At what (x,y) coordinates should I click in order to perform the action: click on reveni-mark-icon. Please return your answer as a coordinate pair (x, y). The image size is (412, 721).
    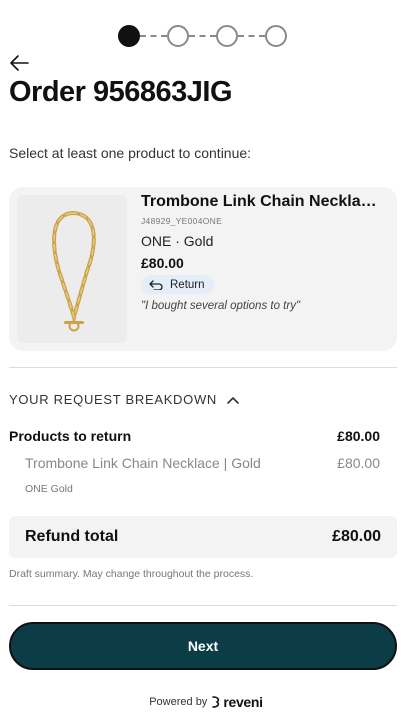
    Looking at the image, I should click on (216, 702).